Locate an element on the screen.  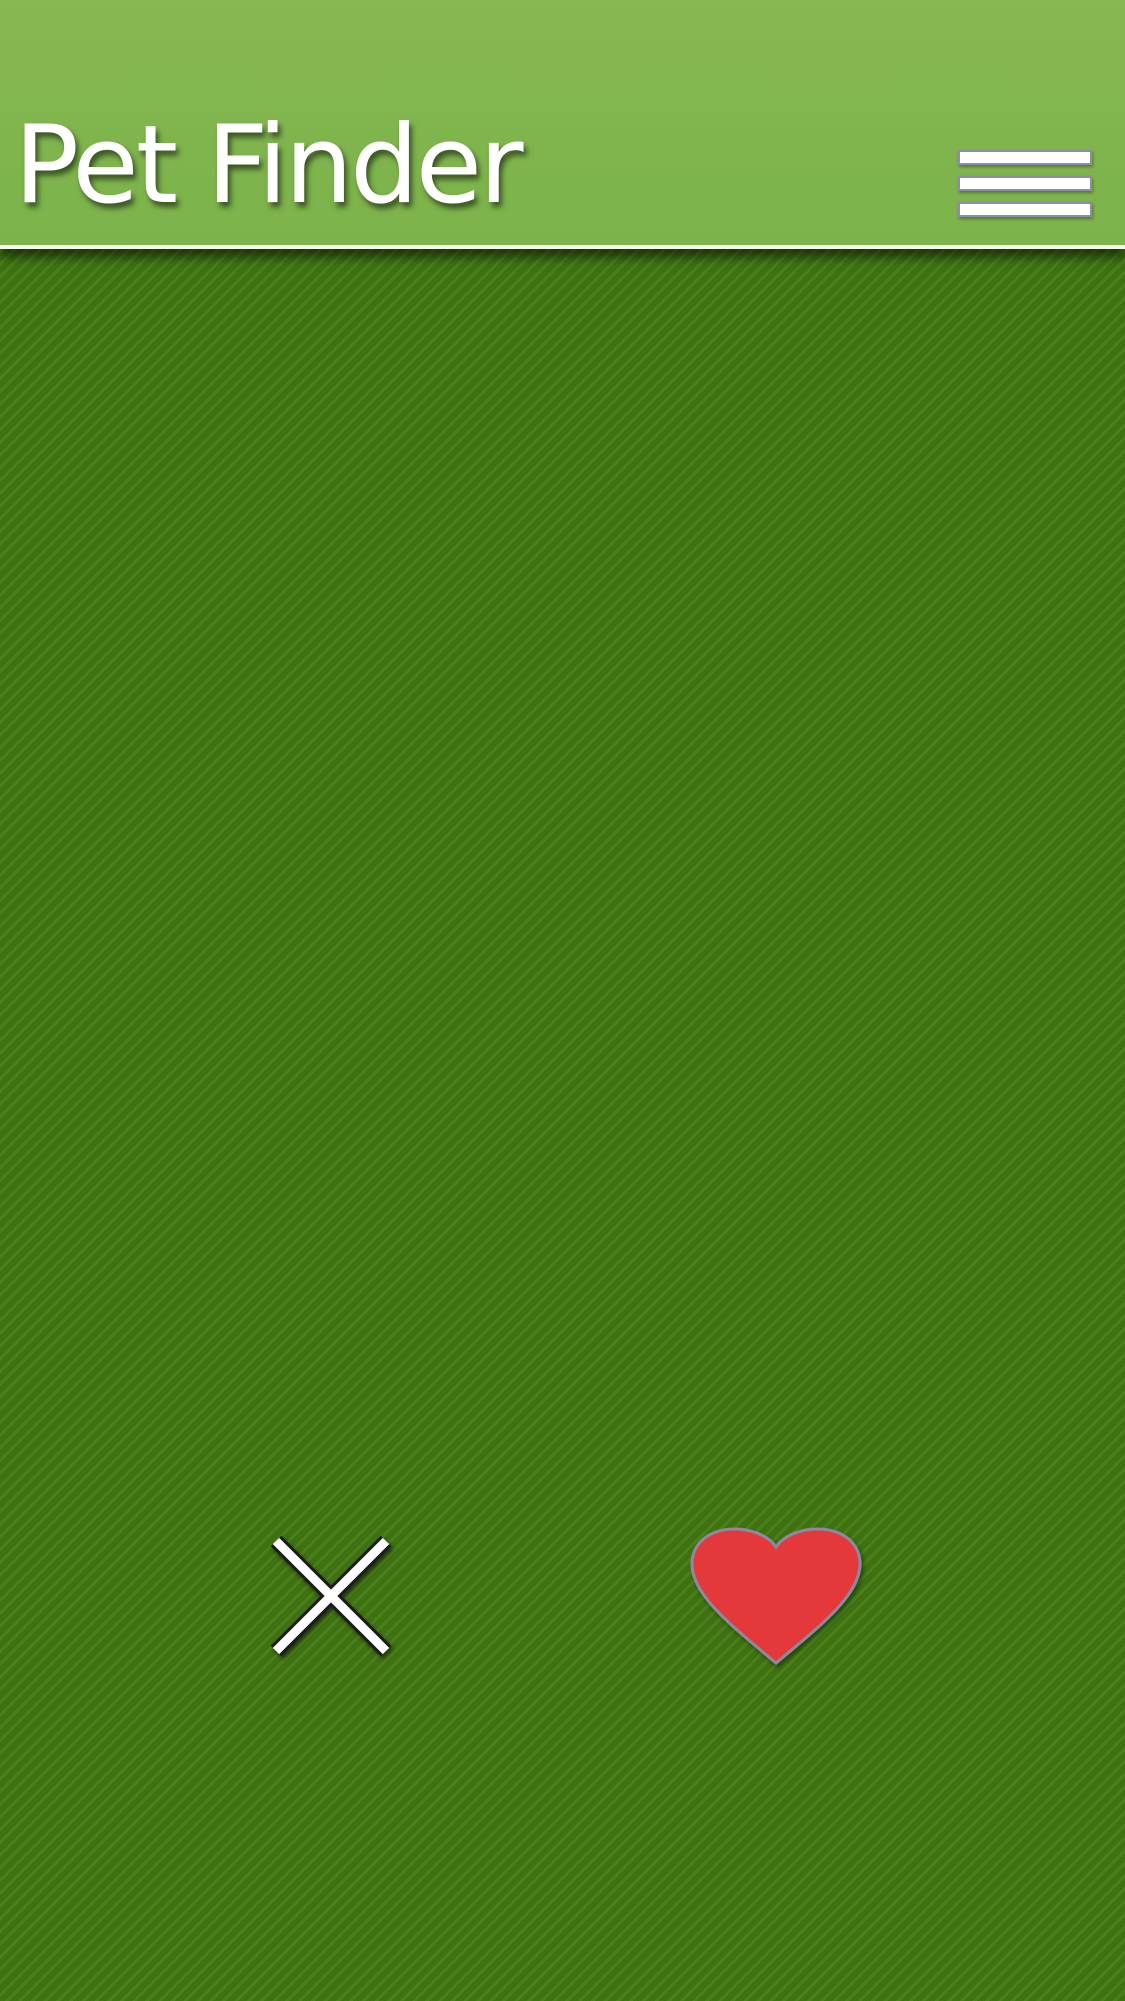
reject-button is located at coordinates (331, 1596).